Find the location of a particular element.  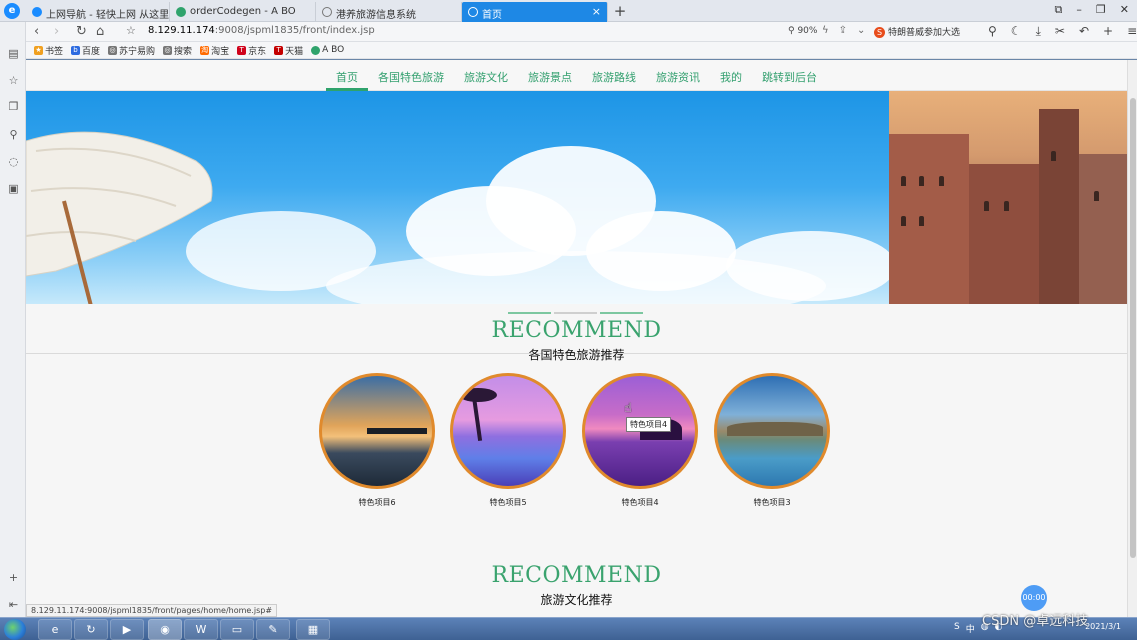

card-caption: 特色项目3 is located at coordinates (772, 502).